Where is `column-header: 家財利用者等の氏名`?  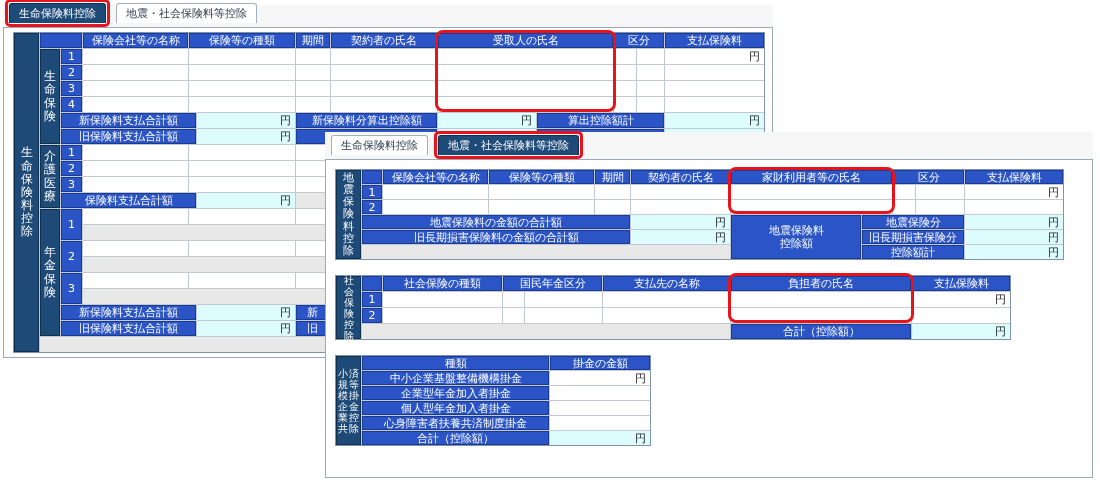
column-header: 家財利用者等の氏名 is located at coordinates (811, 177).